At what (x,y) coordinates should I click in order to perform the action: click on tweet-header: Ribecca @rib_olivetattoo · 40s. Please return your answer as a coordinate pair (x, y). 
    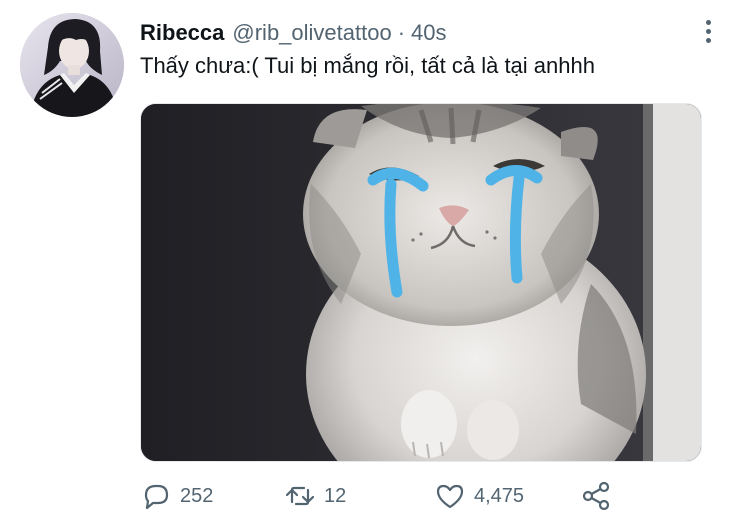
    Looking at the image, I should click on (293, 33).